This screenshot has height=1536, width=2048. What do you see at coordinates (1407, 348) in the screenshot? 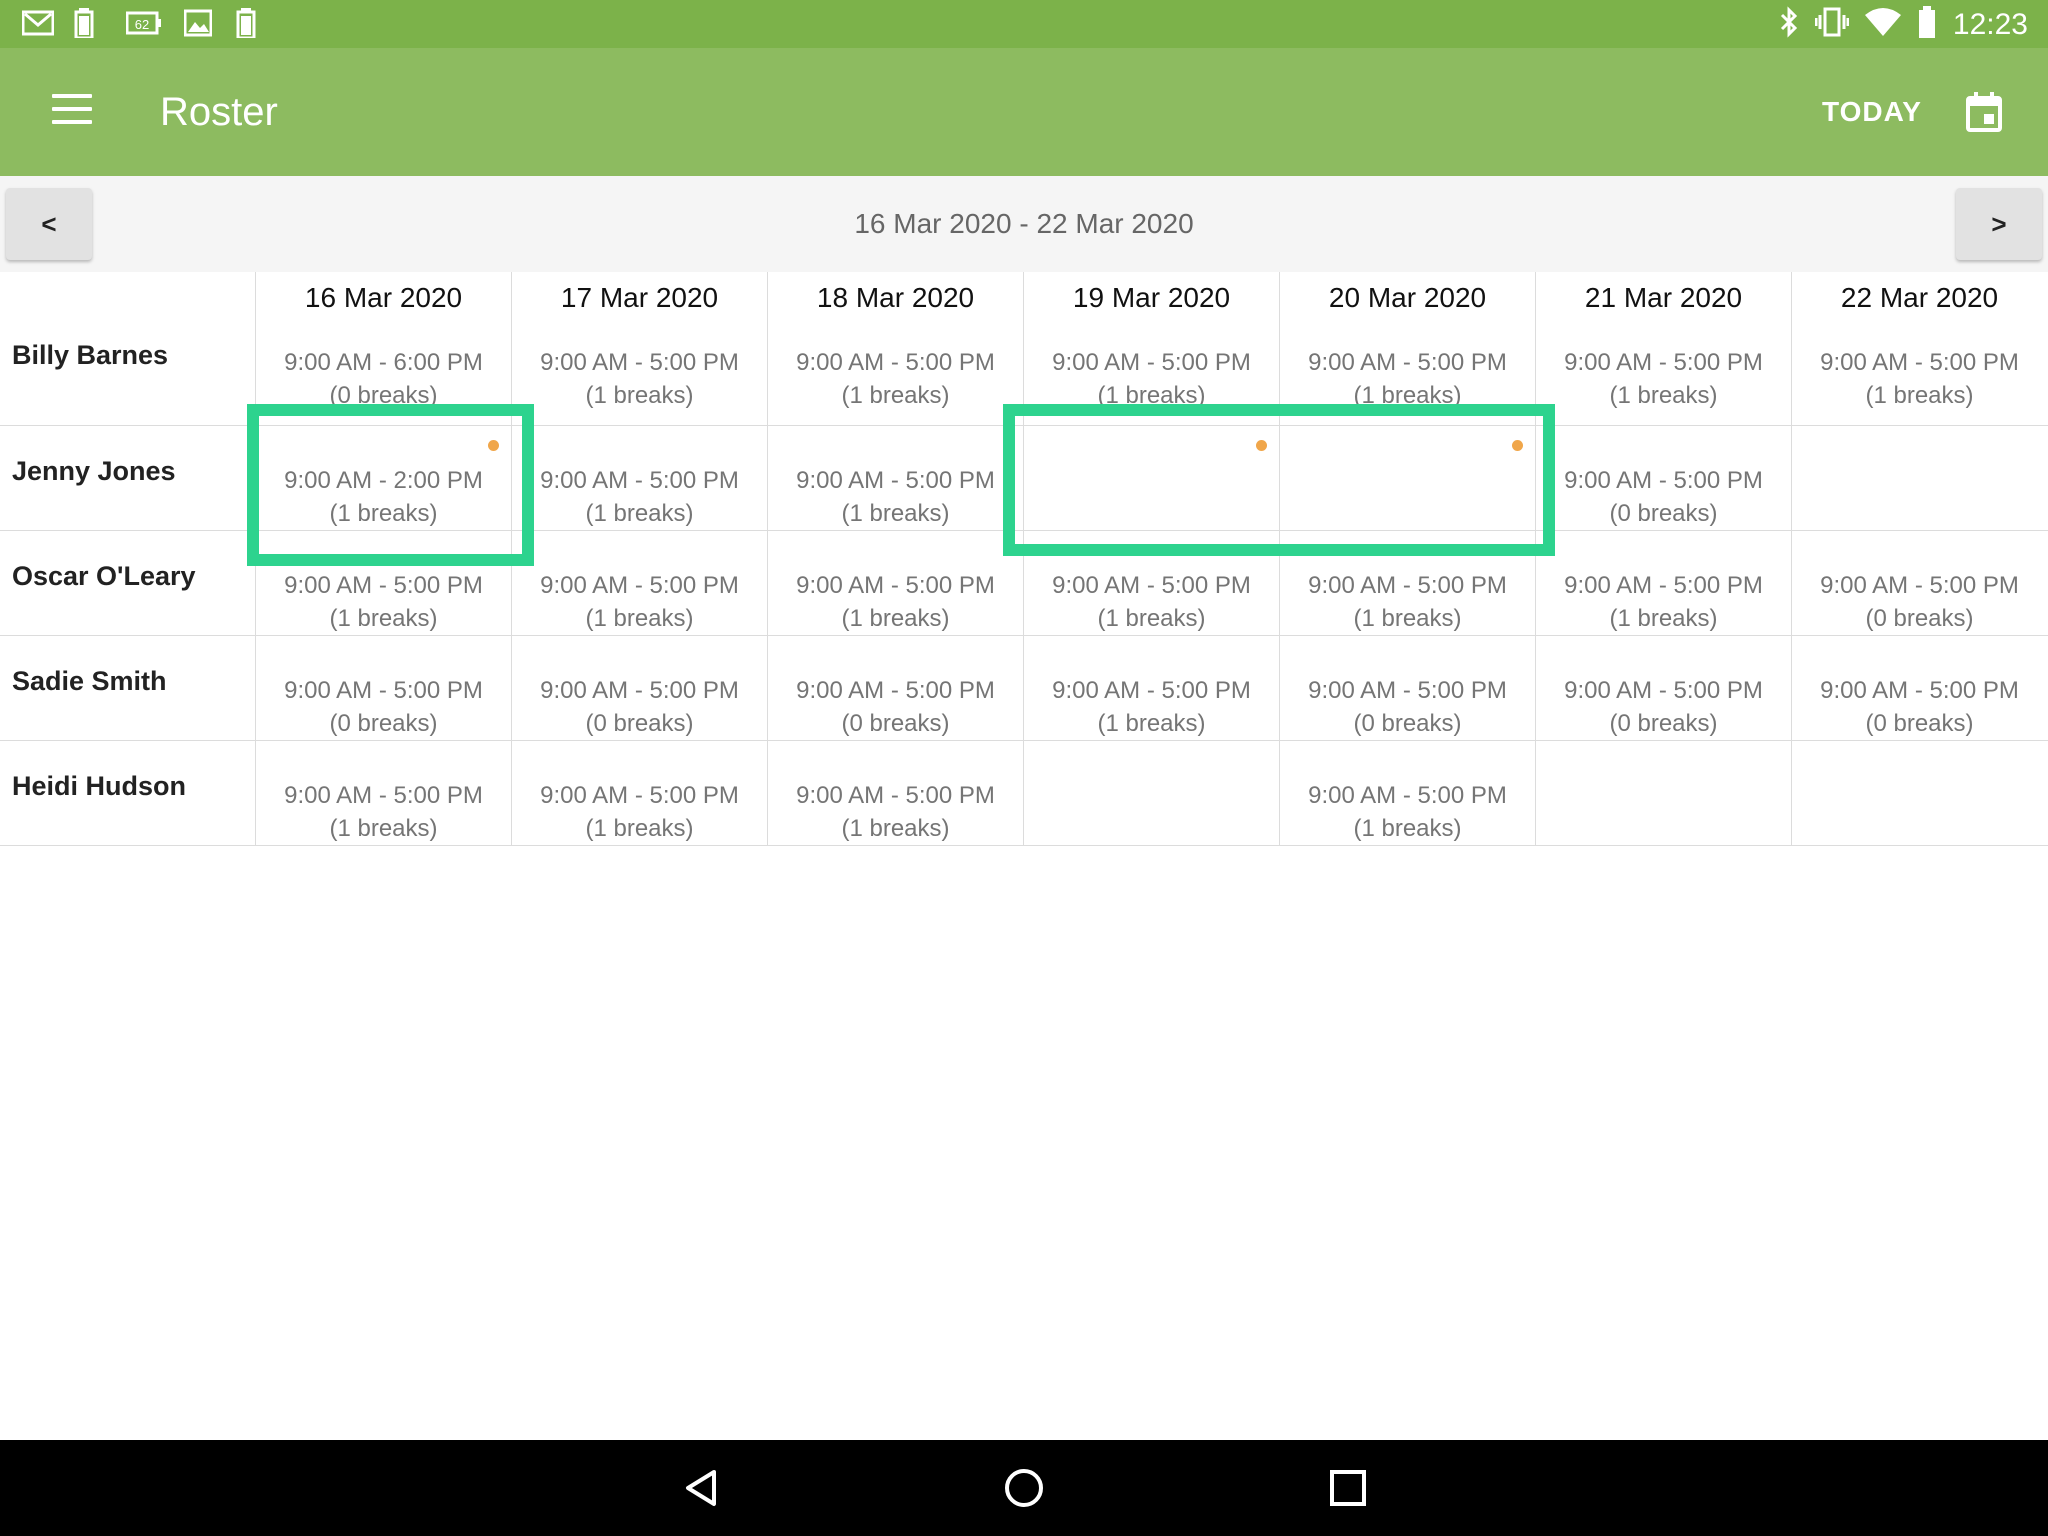
I see `shift-cell: 20 Mar 2020 9:00 AM - 5:00 PM (1 breaks)` at bounding box center [1407, 348].